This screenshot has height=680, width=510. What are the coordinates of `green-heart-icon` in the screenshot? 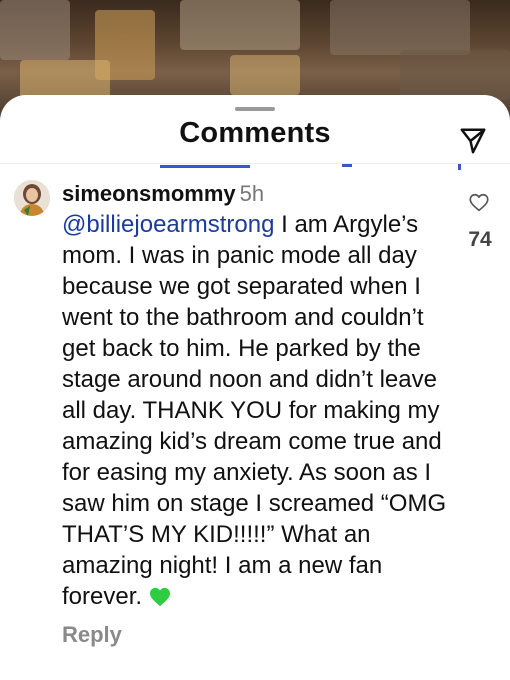 It's located at (159, 597).